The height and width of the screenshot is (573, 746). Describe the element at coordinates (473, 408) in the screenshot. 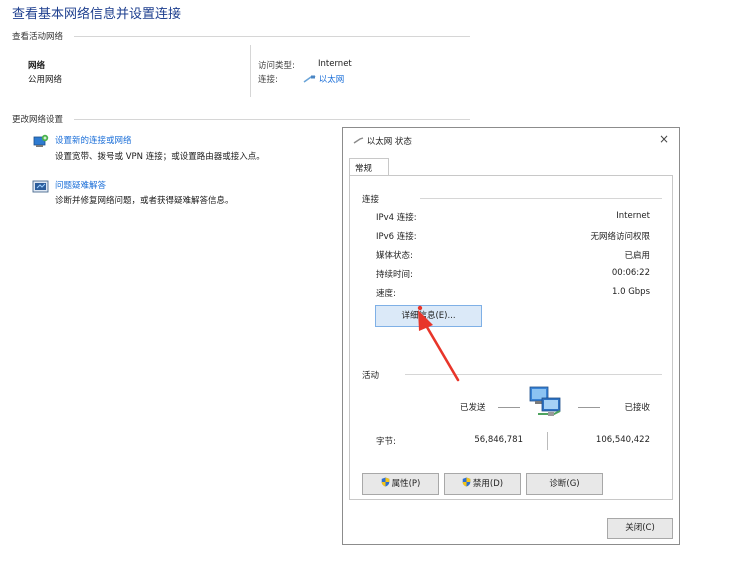

I see `sent-label: 已发送` at that location.